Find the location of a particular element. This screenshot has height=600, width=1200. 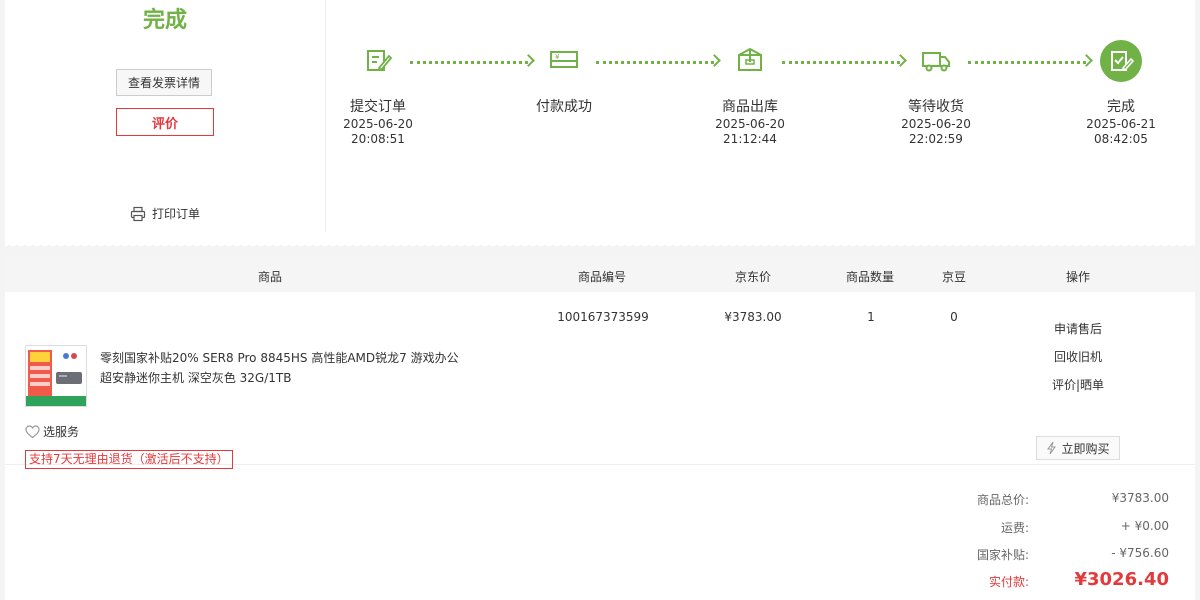

print-order-link: 打印订单 is located at coordinates (165, 213).